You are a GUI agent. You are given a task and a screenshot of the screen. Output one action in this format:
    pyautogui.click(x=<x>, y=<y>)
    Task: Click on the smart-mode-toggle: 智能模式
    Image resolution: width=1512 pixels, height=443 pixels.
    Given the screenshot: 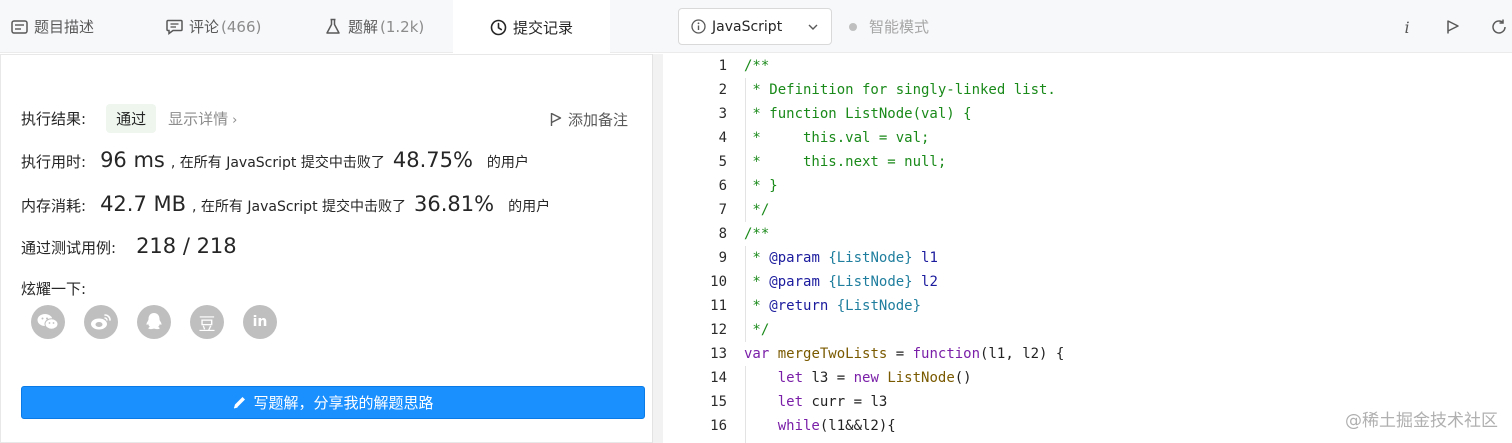 What is the action you would take?
    pyautogui.click(x=889, y=26)
    